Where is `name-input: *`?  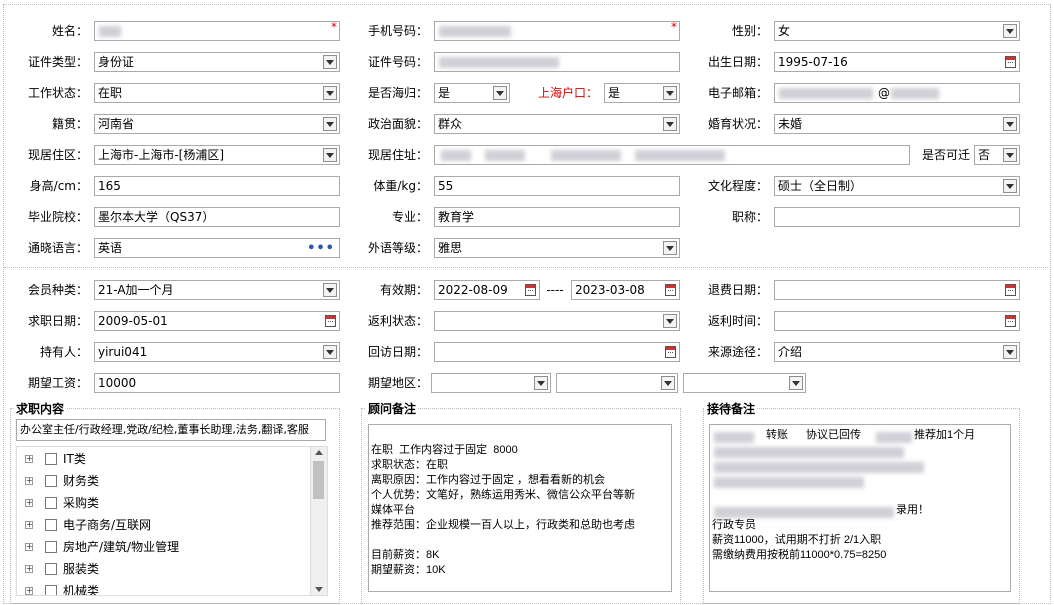 name-input: * is located at coordinates (217, 30).